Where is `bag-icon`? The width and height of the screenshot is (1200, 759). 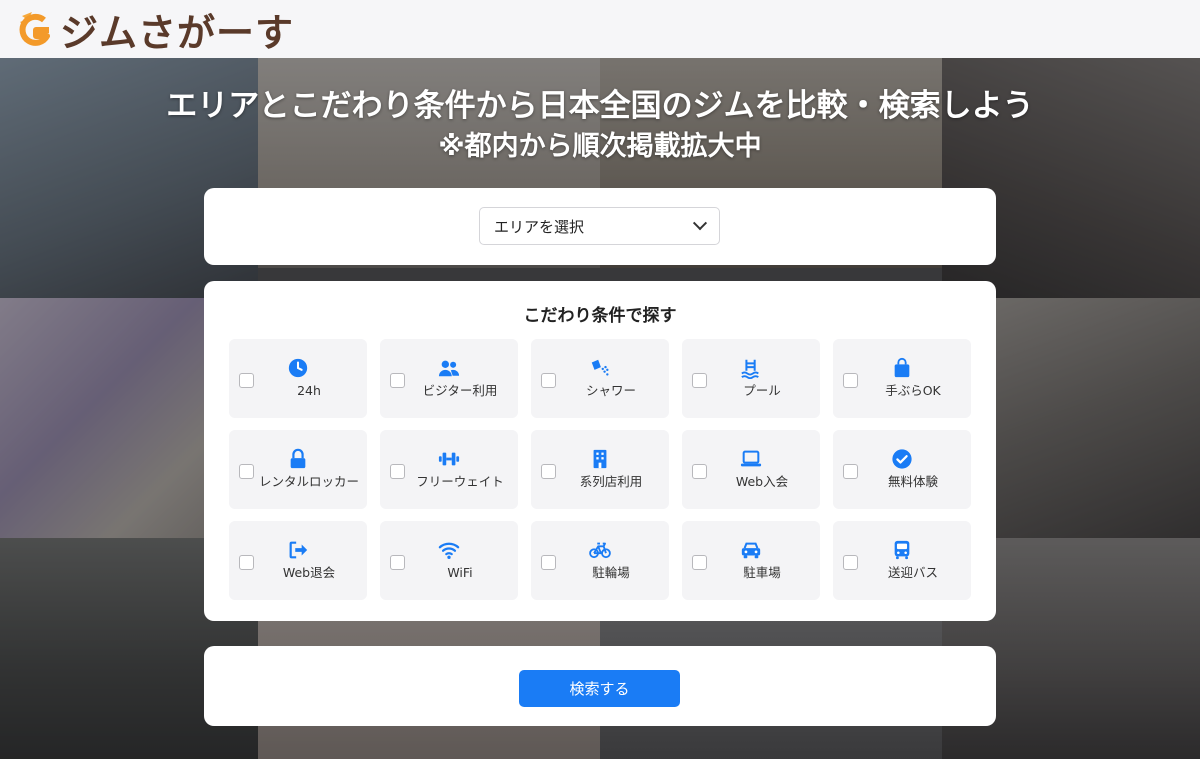
bag-icon is located at coordinates (902, 368).